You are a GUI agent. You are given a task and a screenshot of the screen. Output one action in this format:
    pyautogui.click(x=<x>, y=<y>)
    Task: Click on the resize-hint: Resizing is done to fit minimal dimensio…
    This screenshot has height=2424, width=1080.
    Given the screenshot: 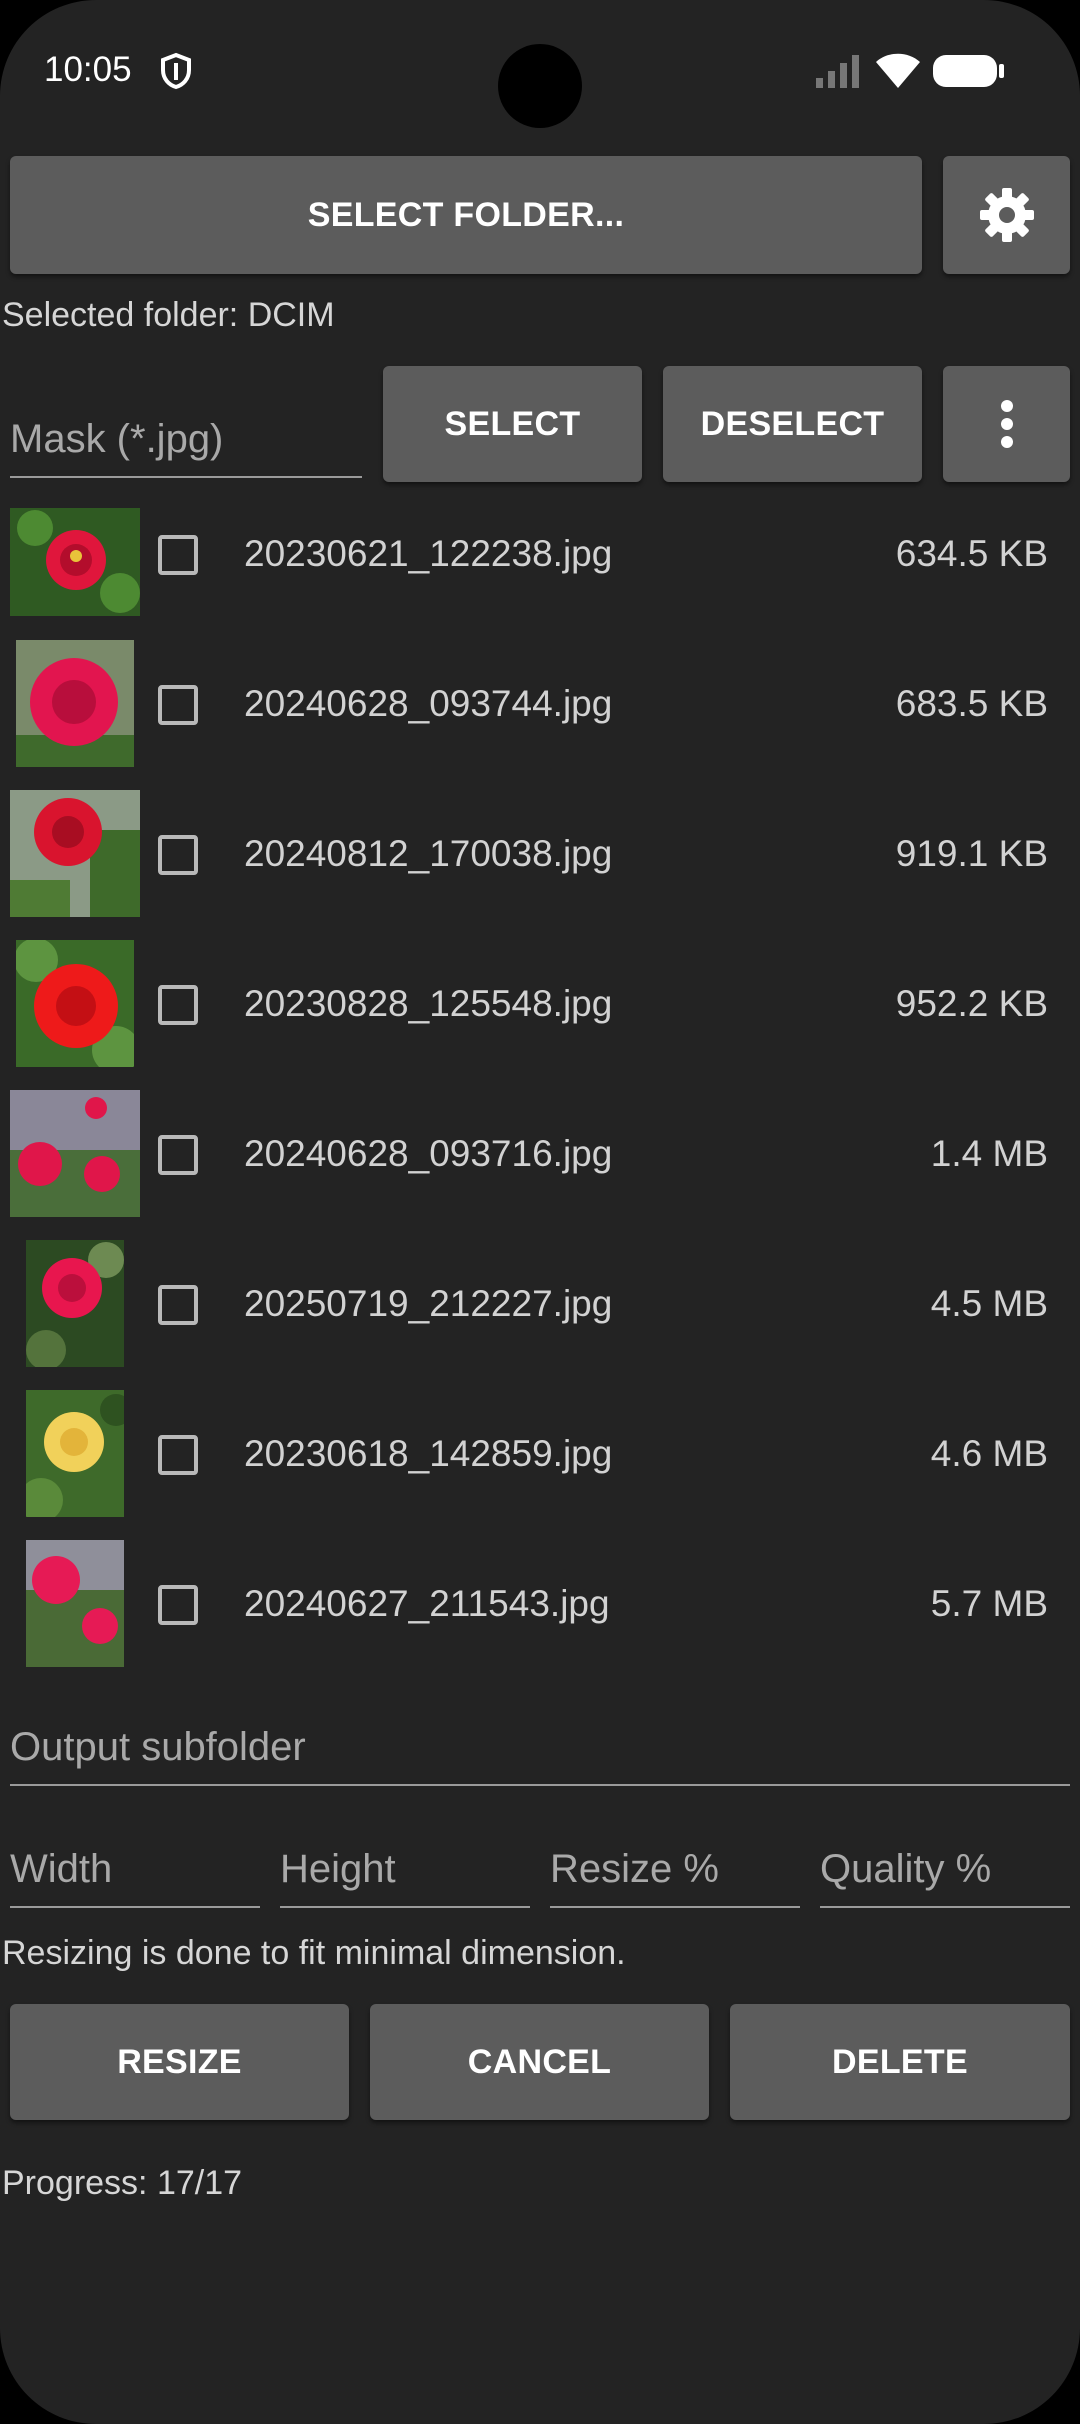 What is the action you would take?
    pyautogui.click(x=314, y=1953)
    